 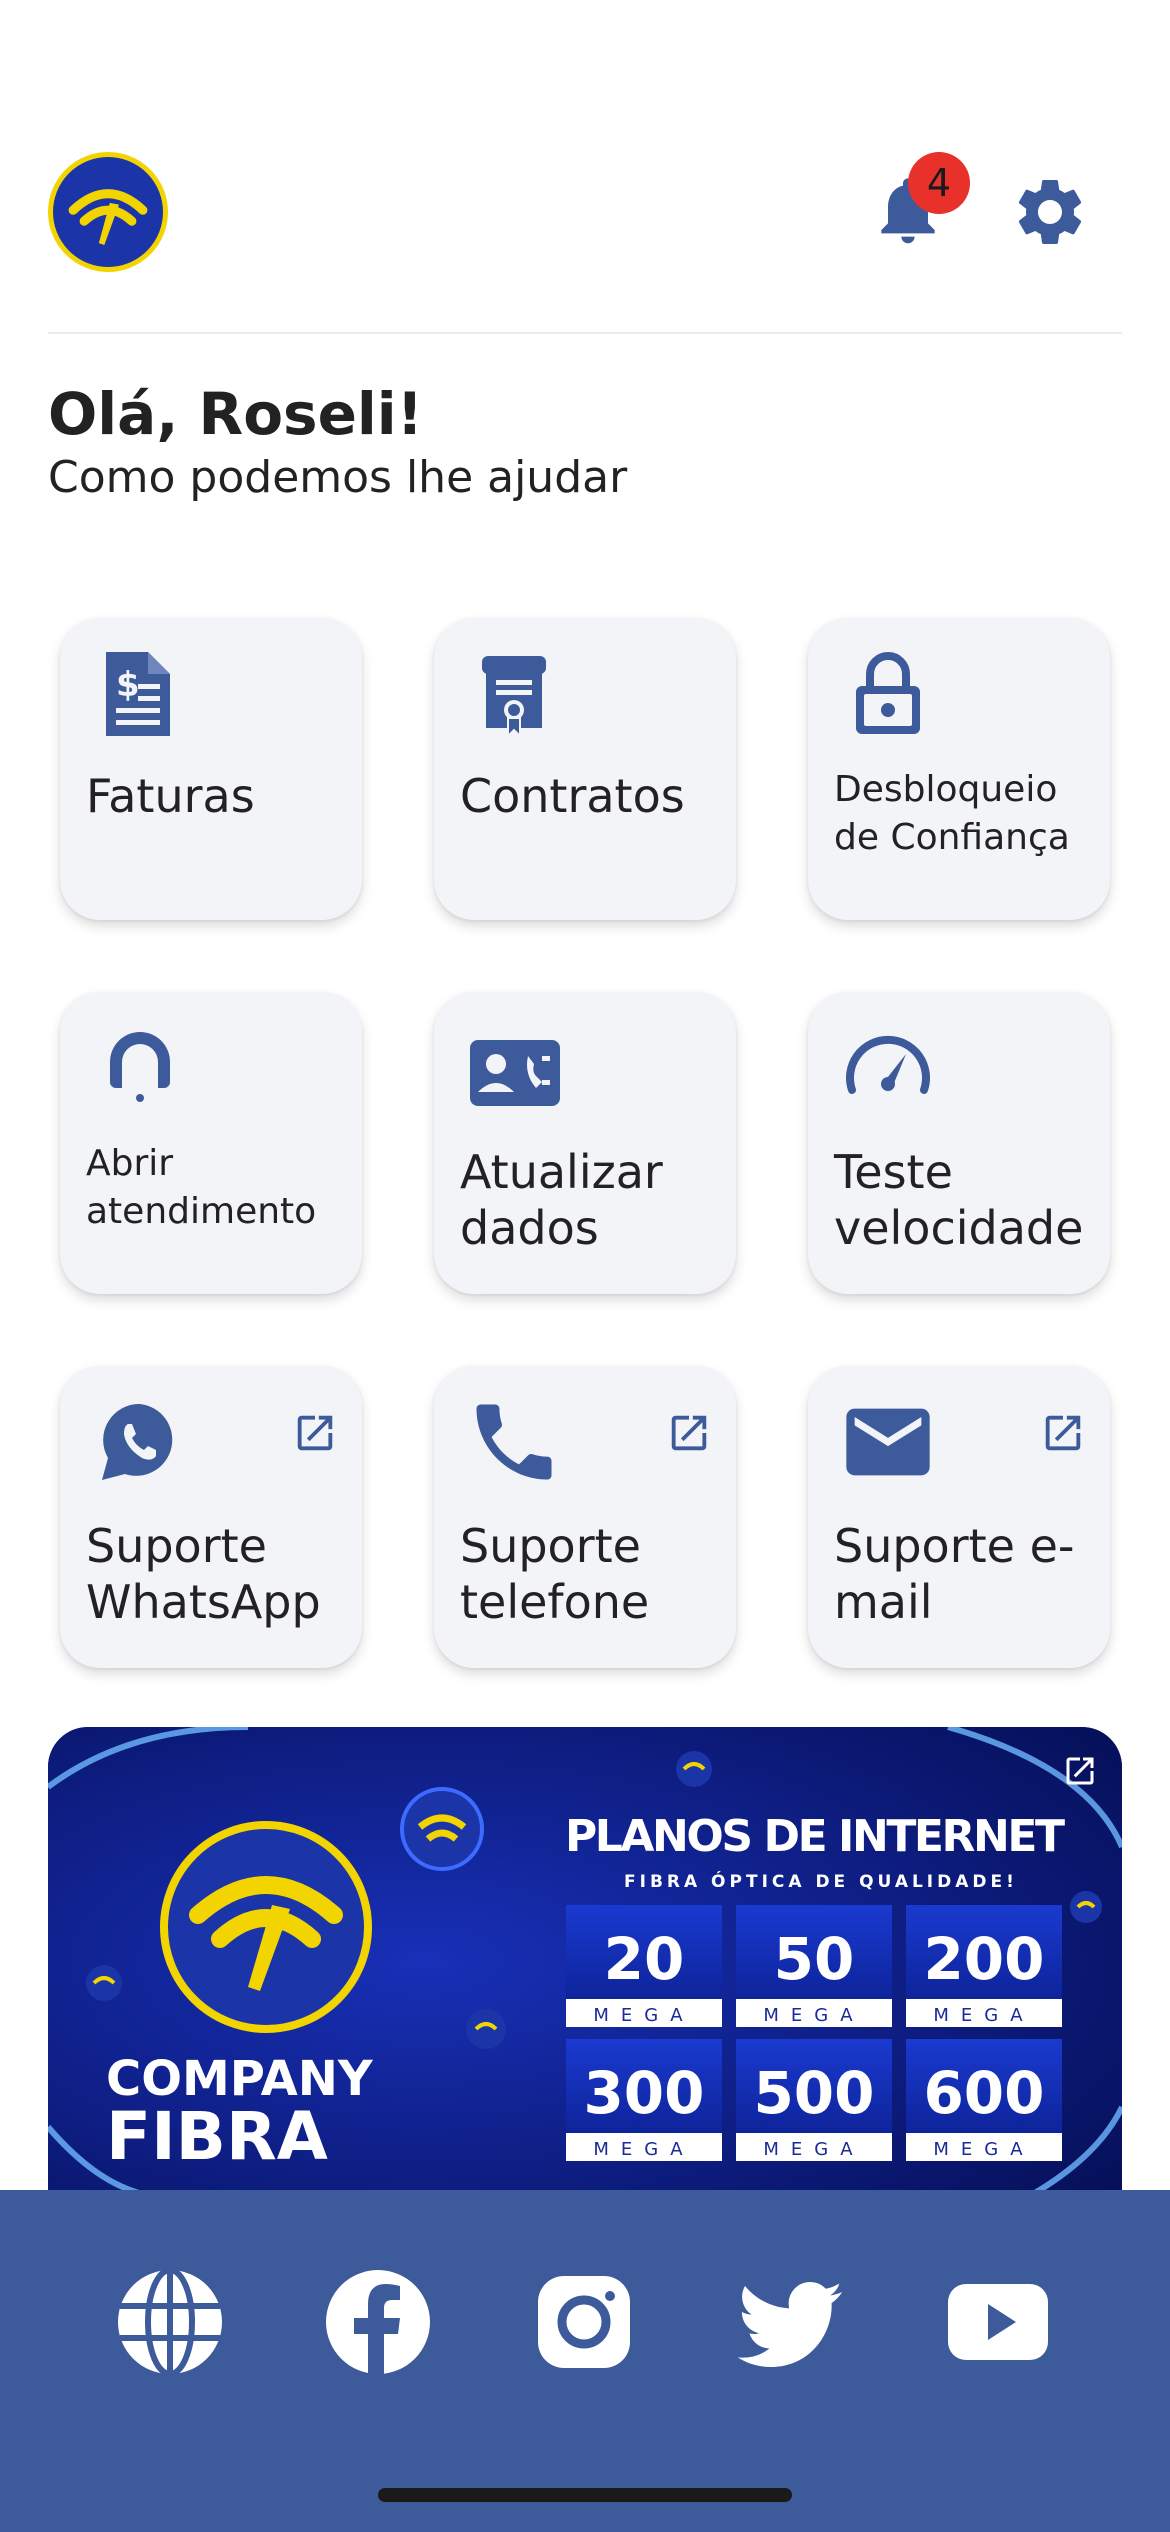 What do you see at coordinates (338, 477) in the screenshot?
I see `greeting-subtitle: Como podemos lhe ajudar` at bounding box center [338, 477].